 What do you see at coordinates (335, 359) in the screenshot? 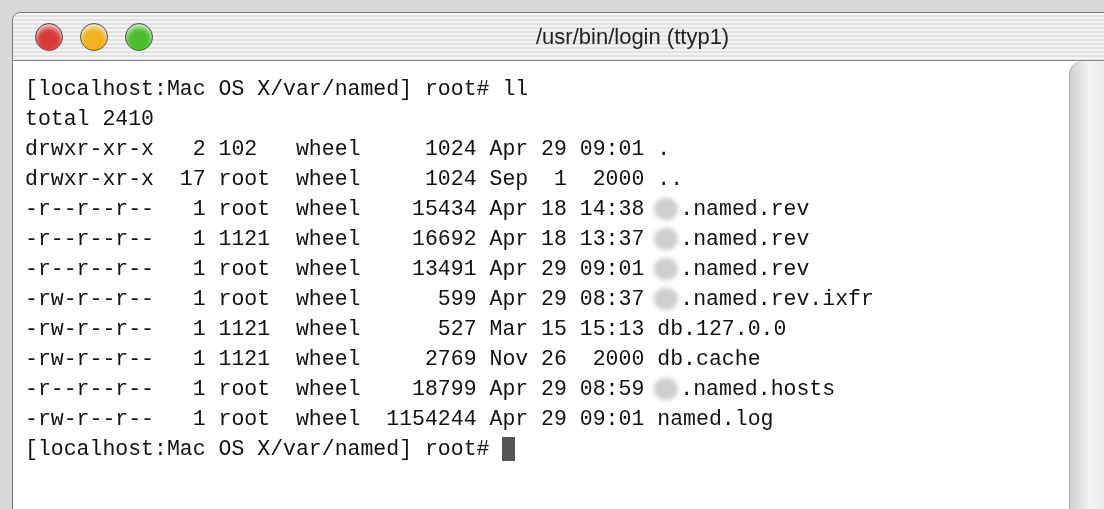
I see `listing-text: -rw-r--r-- 1 1121 wheel 2769 Nov 26 2000` at bounding box center [335, 359].